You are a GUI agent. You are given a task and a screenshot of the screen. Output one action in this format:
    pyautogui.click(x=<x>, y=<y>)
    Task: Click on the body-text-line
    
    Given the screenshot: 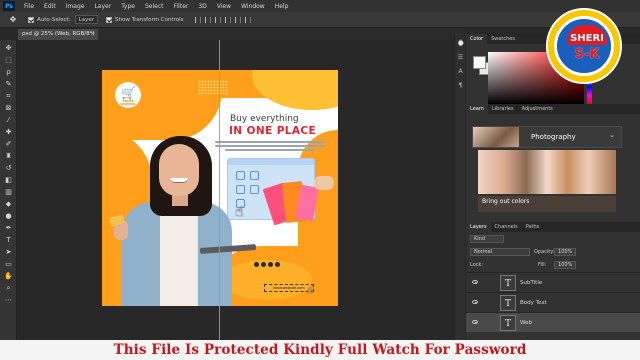 What is the action you would take?
    pyautogui.click(x=270, y=150)
    